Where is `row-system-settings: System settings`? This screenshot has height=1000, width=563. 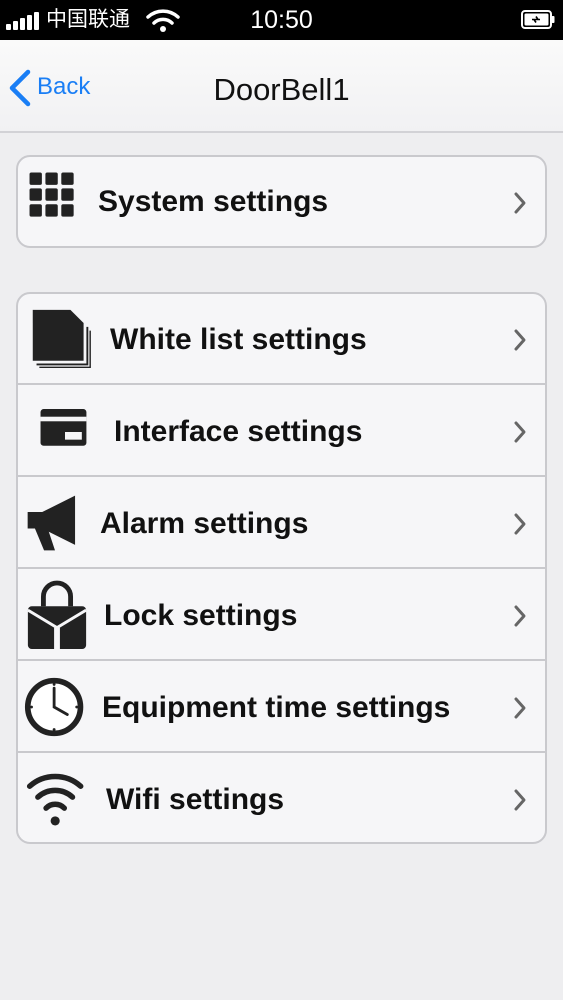
row-system-settings: System settings is located at coordinates (281, 201).